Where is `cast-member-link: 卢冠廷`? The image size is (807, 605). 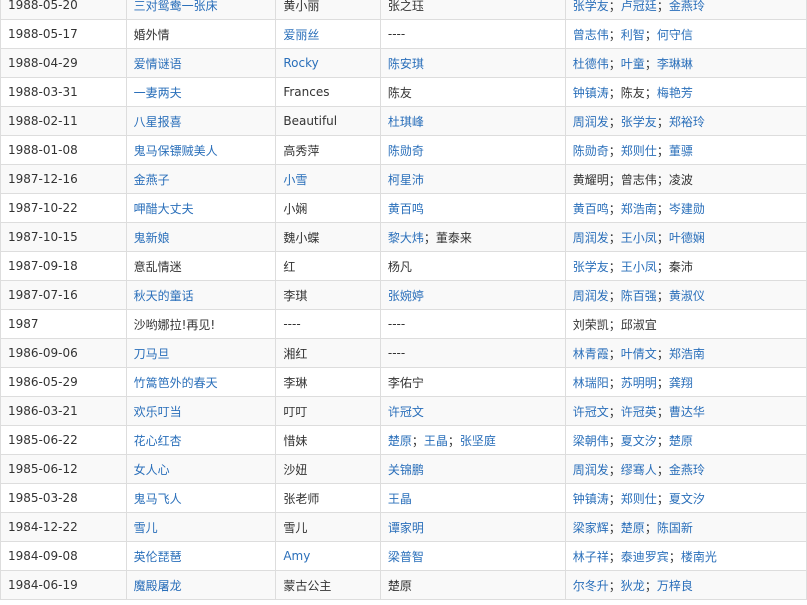
cast-member-link: 卢冠廷 is located at coordinates (639, 7).